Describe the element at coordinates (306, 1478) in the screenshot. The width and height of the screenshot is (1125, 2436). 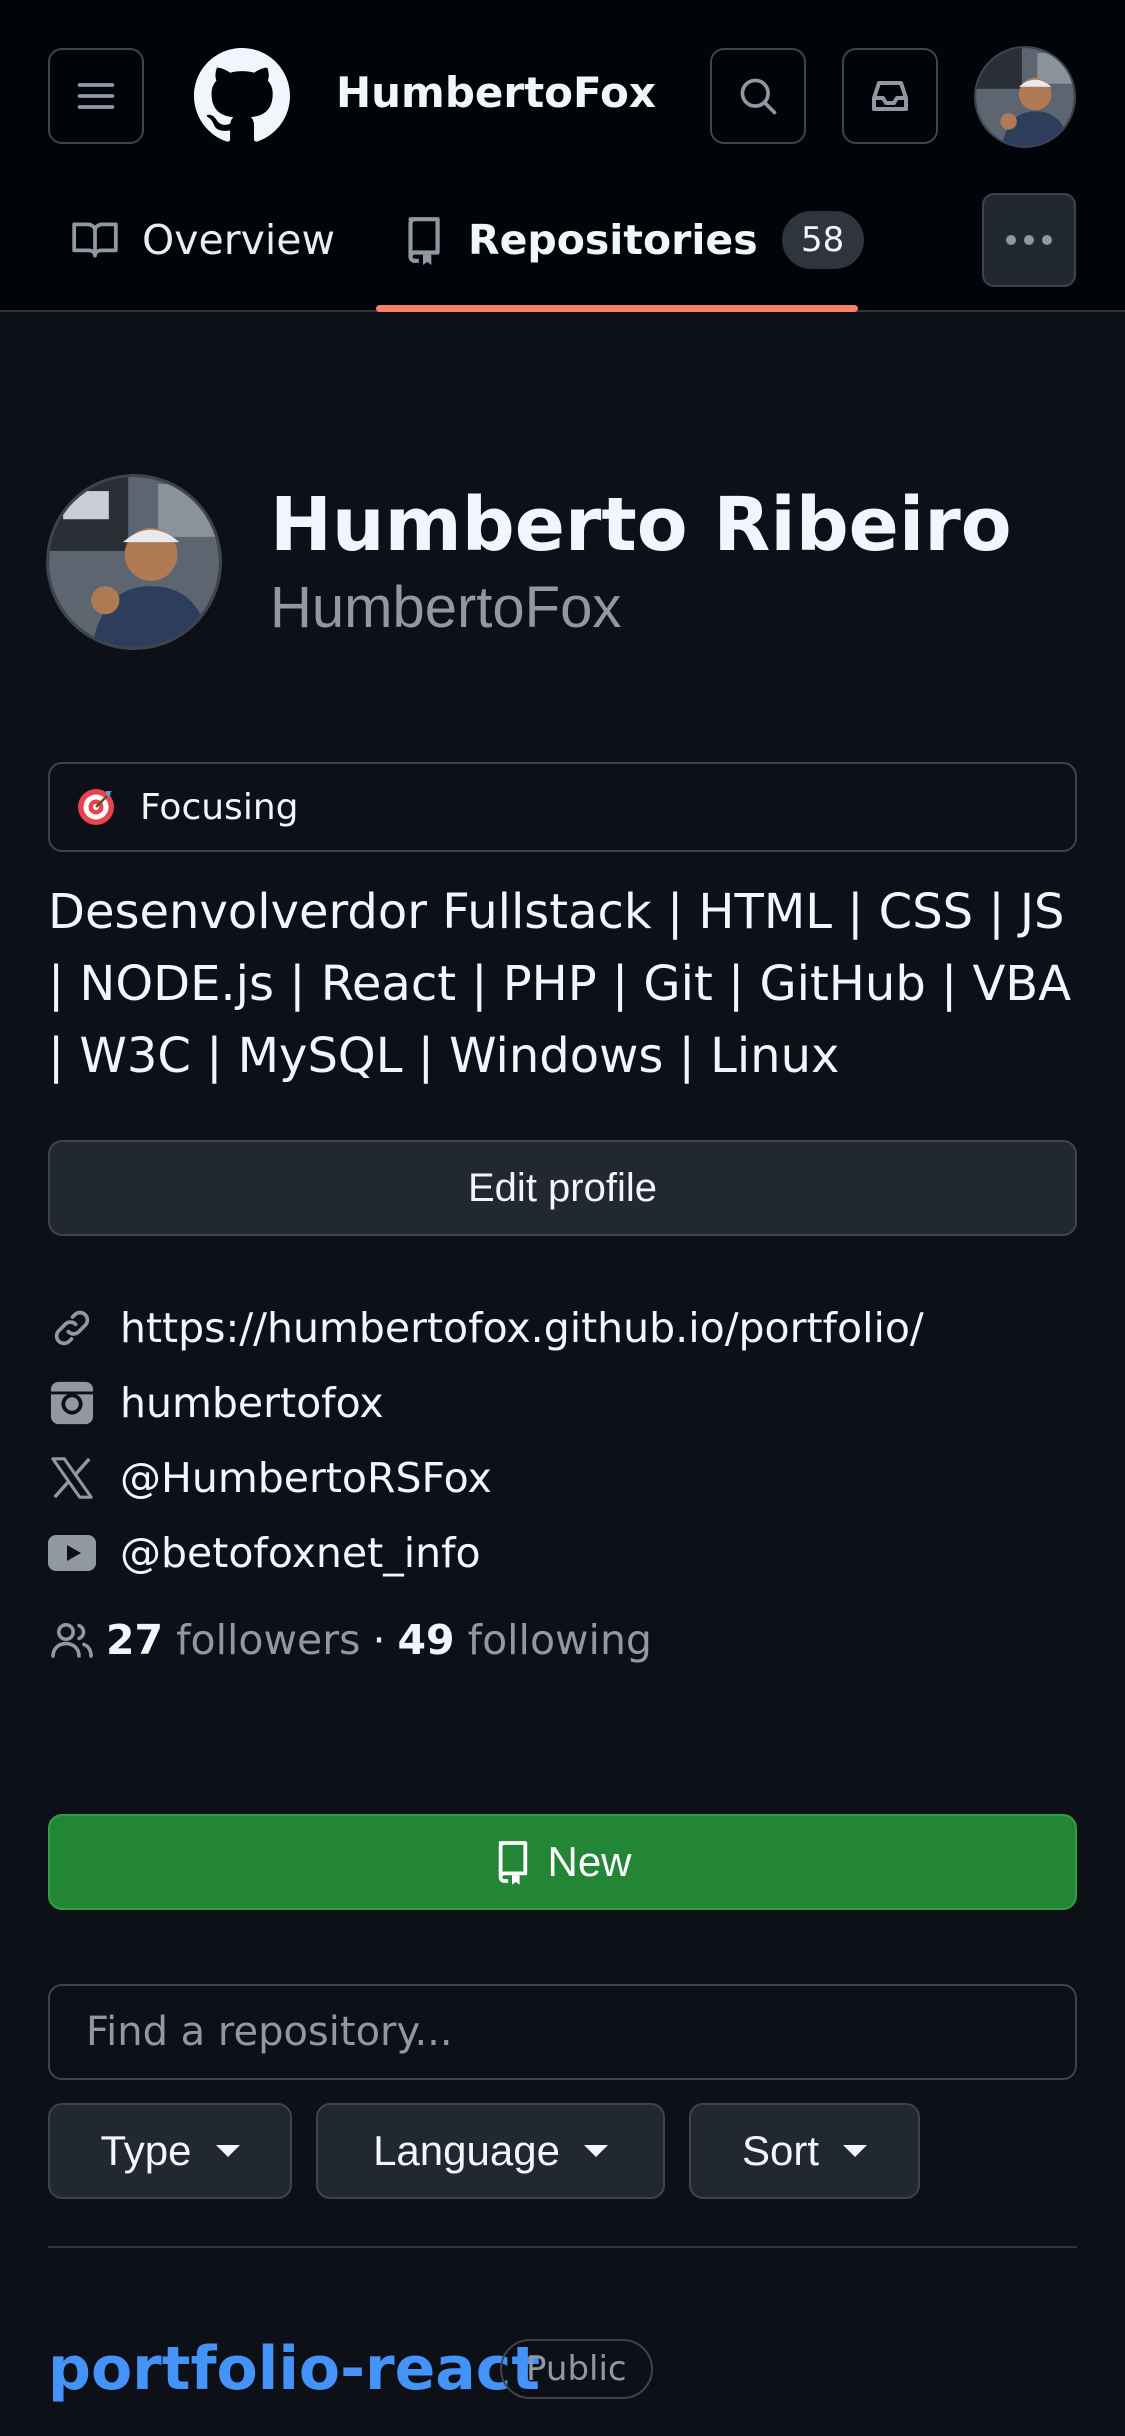
I see `x-link: @HumbertoRSFox` at that location.